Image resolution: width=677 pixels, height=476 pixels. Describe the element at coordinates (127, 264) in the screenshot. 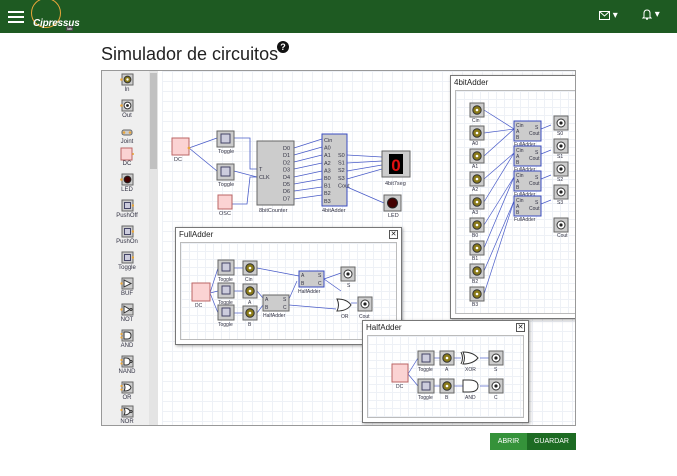

I see `palette-item-toggle: Toggle` at that location.